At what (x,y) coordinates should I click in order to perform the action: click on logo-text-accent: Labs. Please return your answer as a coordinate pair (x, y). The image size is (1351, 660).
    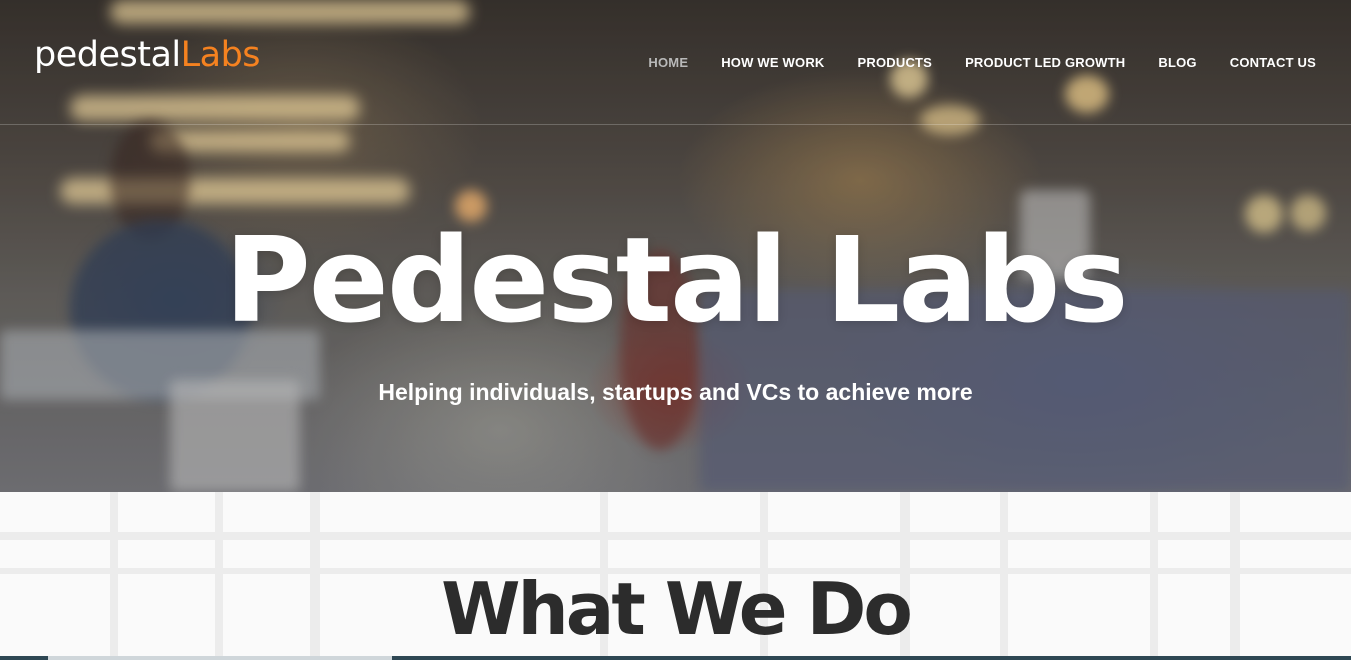
    Looking at the image, I should click on (220, 55).